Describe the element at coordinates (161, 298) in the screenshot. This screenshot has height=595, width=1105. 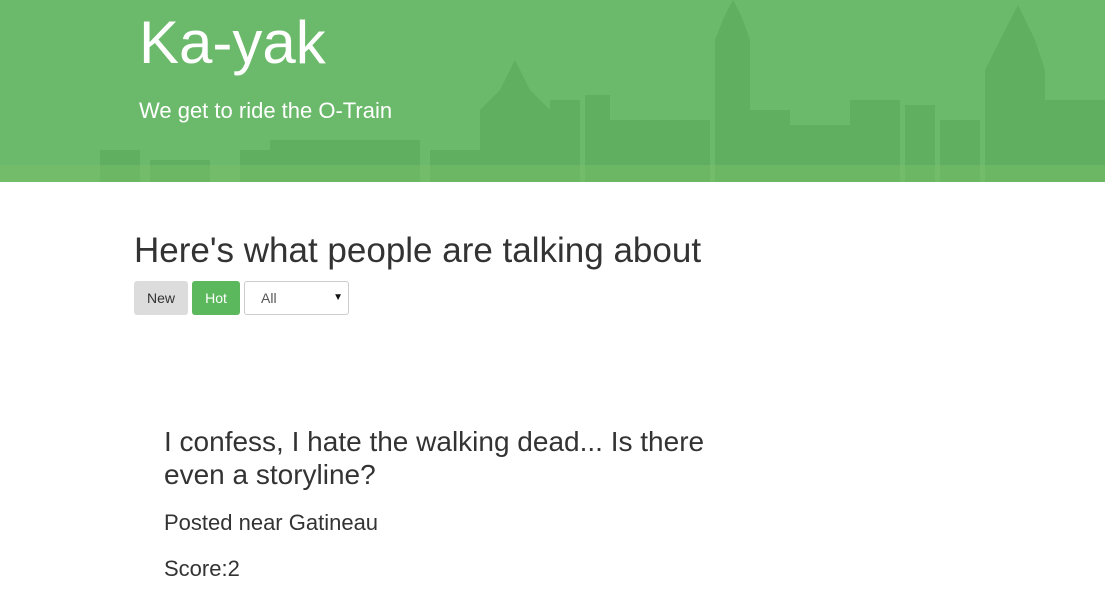
I see `sort-new-button: New` at that location.